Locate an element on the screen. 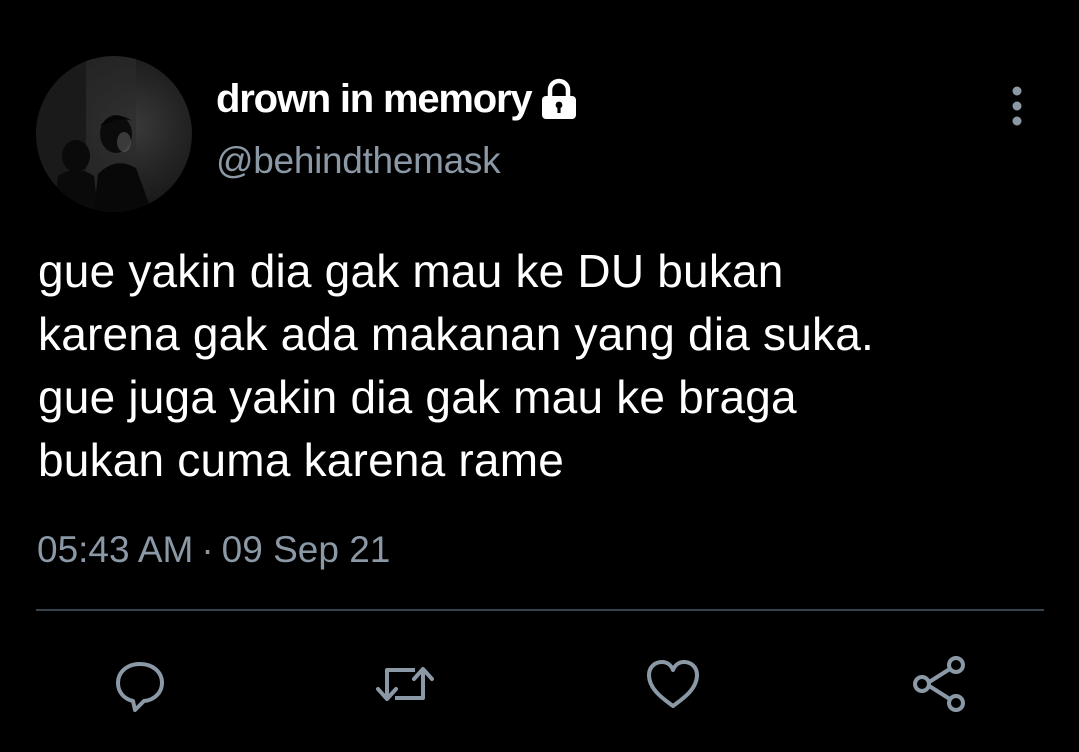  avatar-photo is located at coordinates (94, 134).